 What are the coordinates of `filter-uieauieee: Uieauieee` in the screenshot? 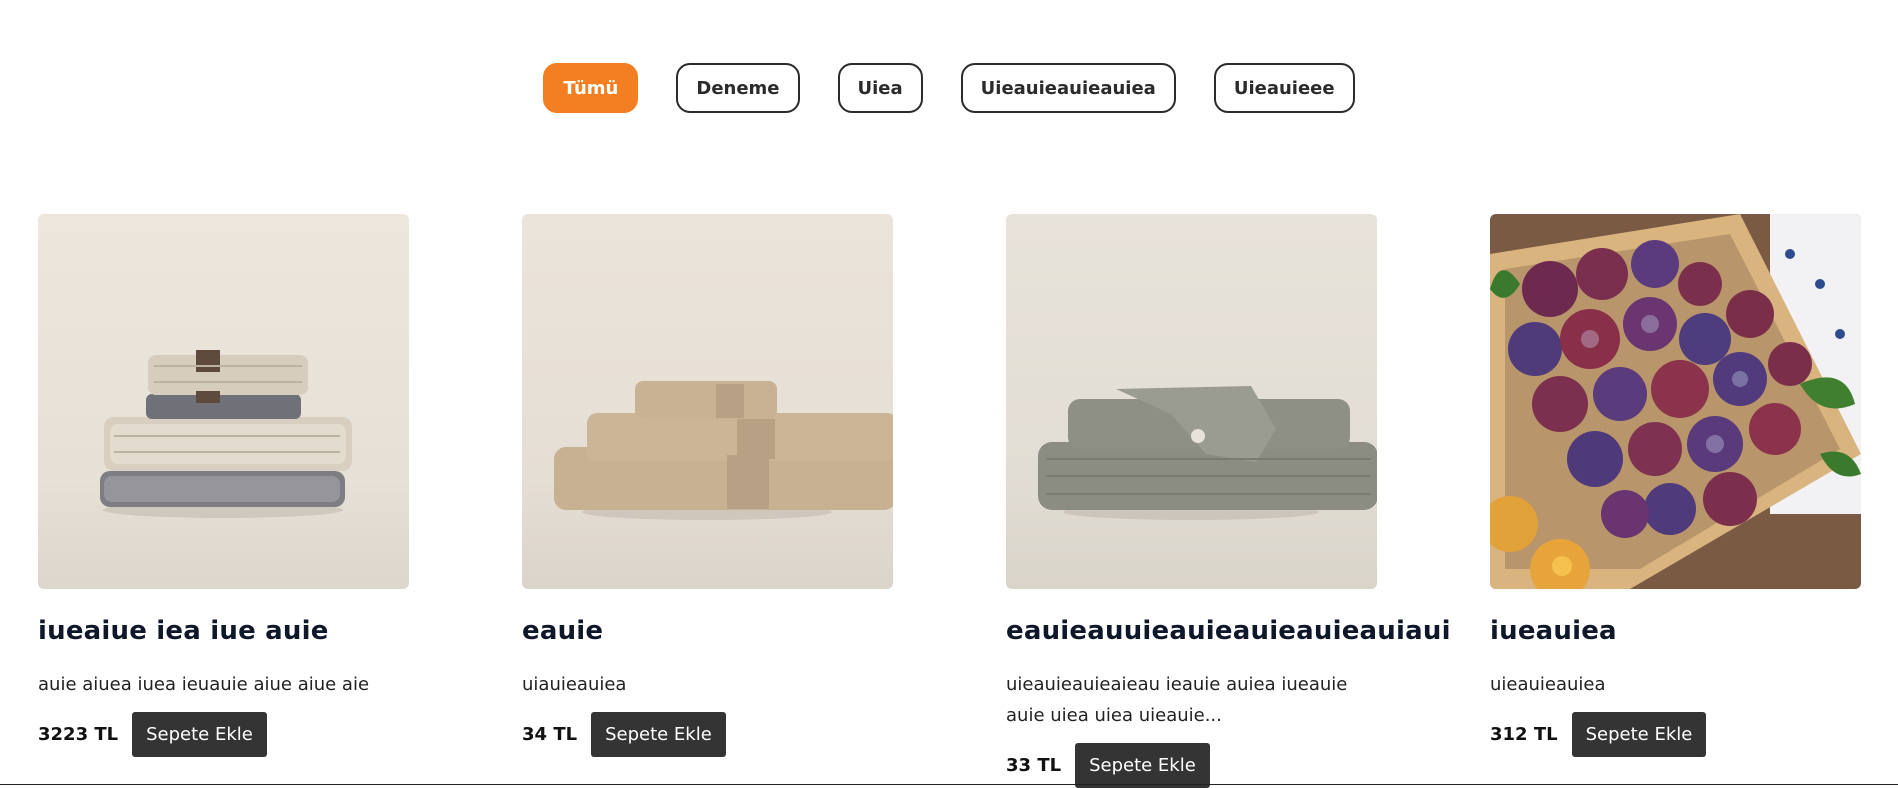 It's located at (1284, 88).